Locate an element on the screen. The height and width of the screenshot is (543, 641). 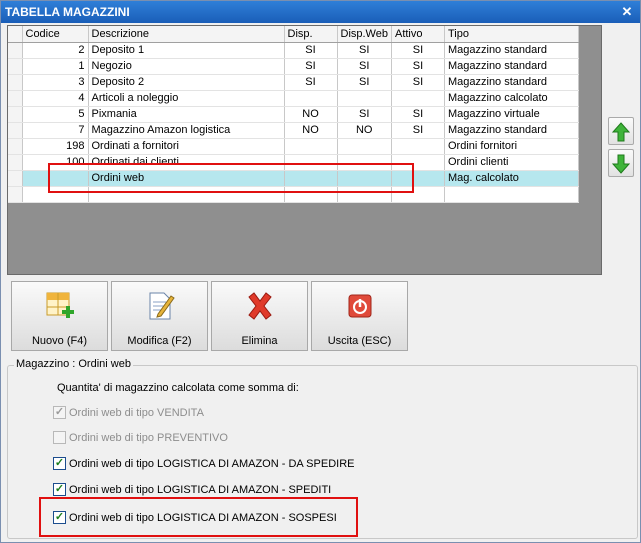
option-row: Ordini web di tipo PREVENTIVO is located at coordinates (140, 438).